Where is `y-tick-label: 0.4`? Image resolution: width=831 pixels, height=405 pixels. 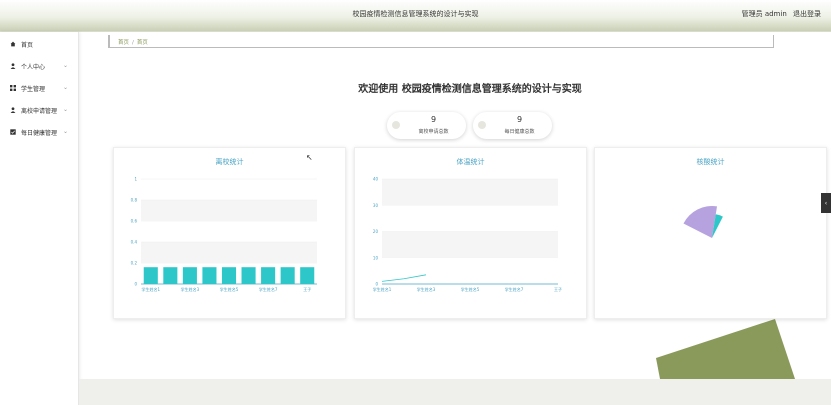
y-tick-label: 0.4 is located at coordinates (134, 242).